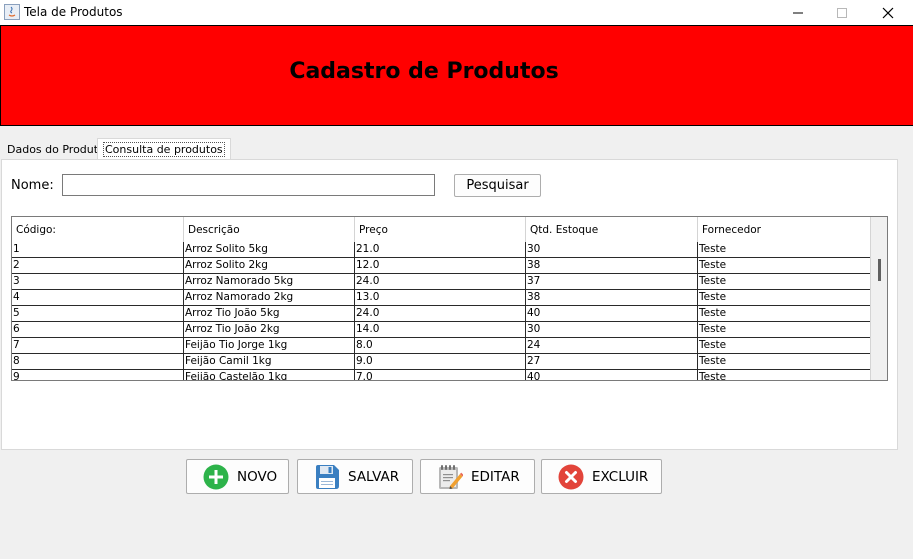 This screenshot has height=559, width=913. I want to click on page-title: Cadastro de Produtos, so click(424, 71).